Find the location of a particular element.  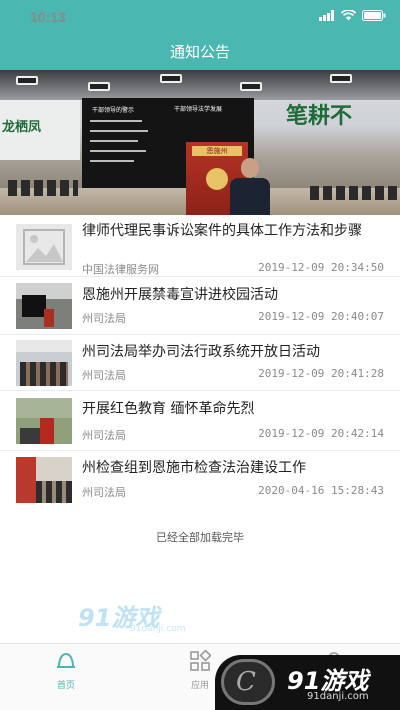

thumb-flag is located at coordinates (47, 431).